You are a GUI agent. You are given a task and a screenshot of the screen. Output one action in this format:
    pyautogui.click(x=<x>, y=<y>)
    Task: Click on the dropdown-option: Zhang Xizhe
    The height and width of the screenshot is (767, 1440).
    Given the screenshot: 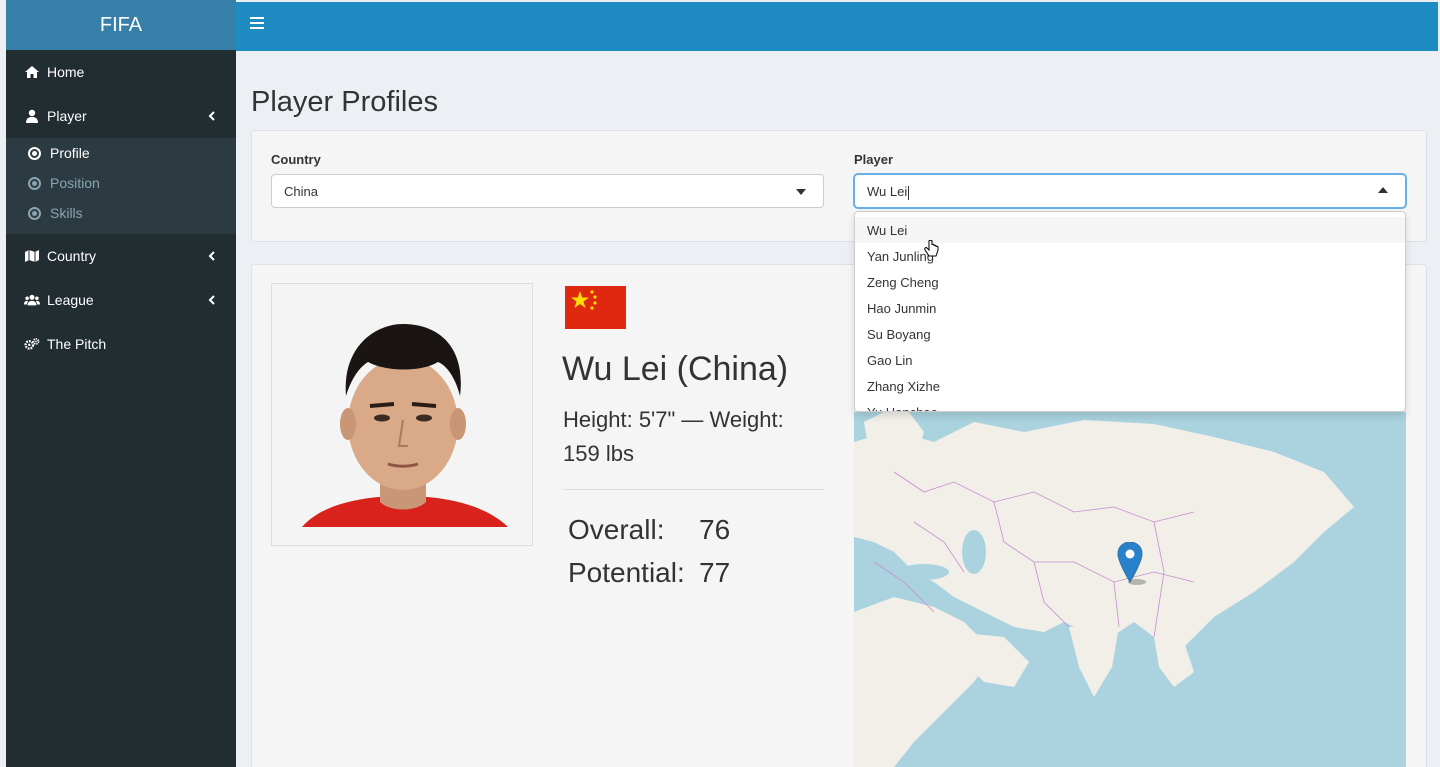 What is the action you would take?
    pyautogui.click(x=1130, y=386)
    